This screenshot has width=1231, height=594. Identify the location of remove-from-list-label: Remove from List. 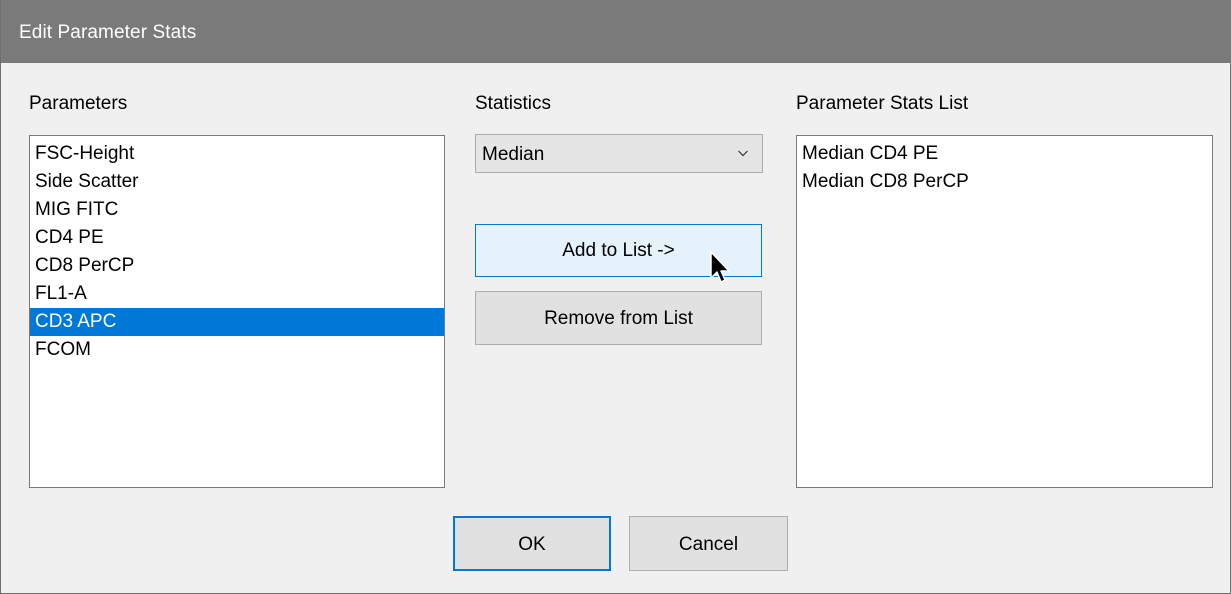
(618, 318).